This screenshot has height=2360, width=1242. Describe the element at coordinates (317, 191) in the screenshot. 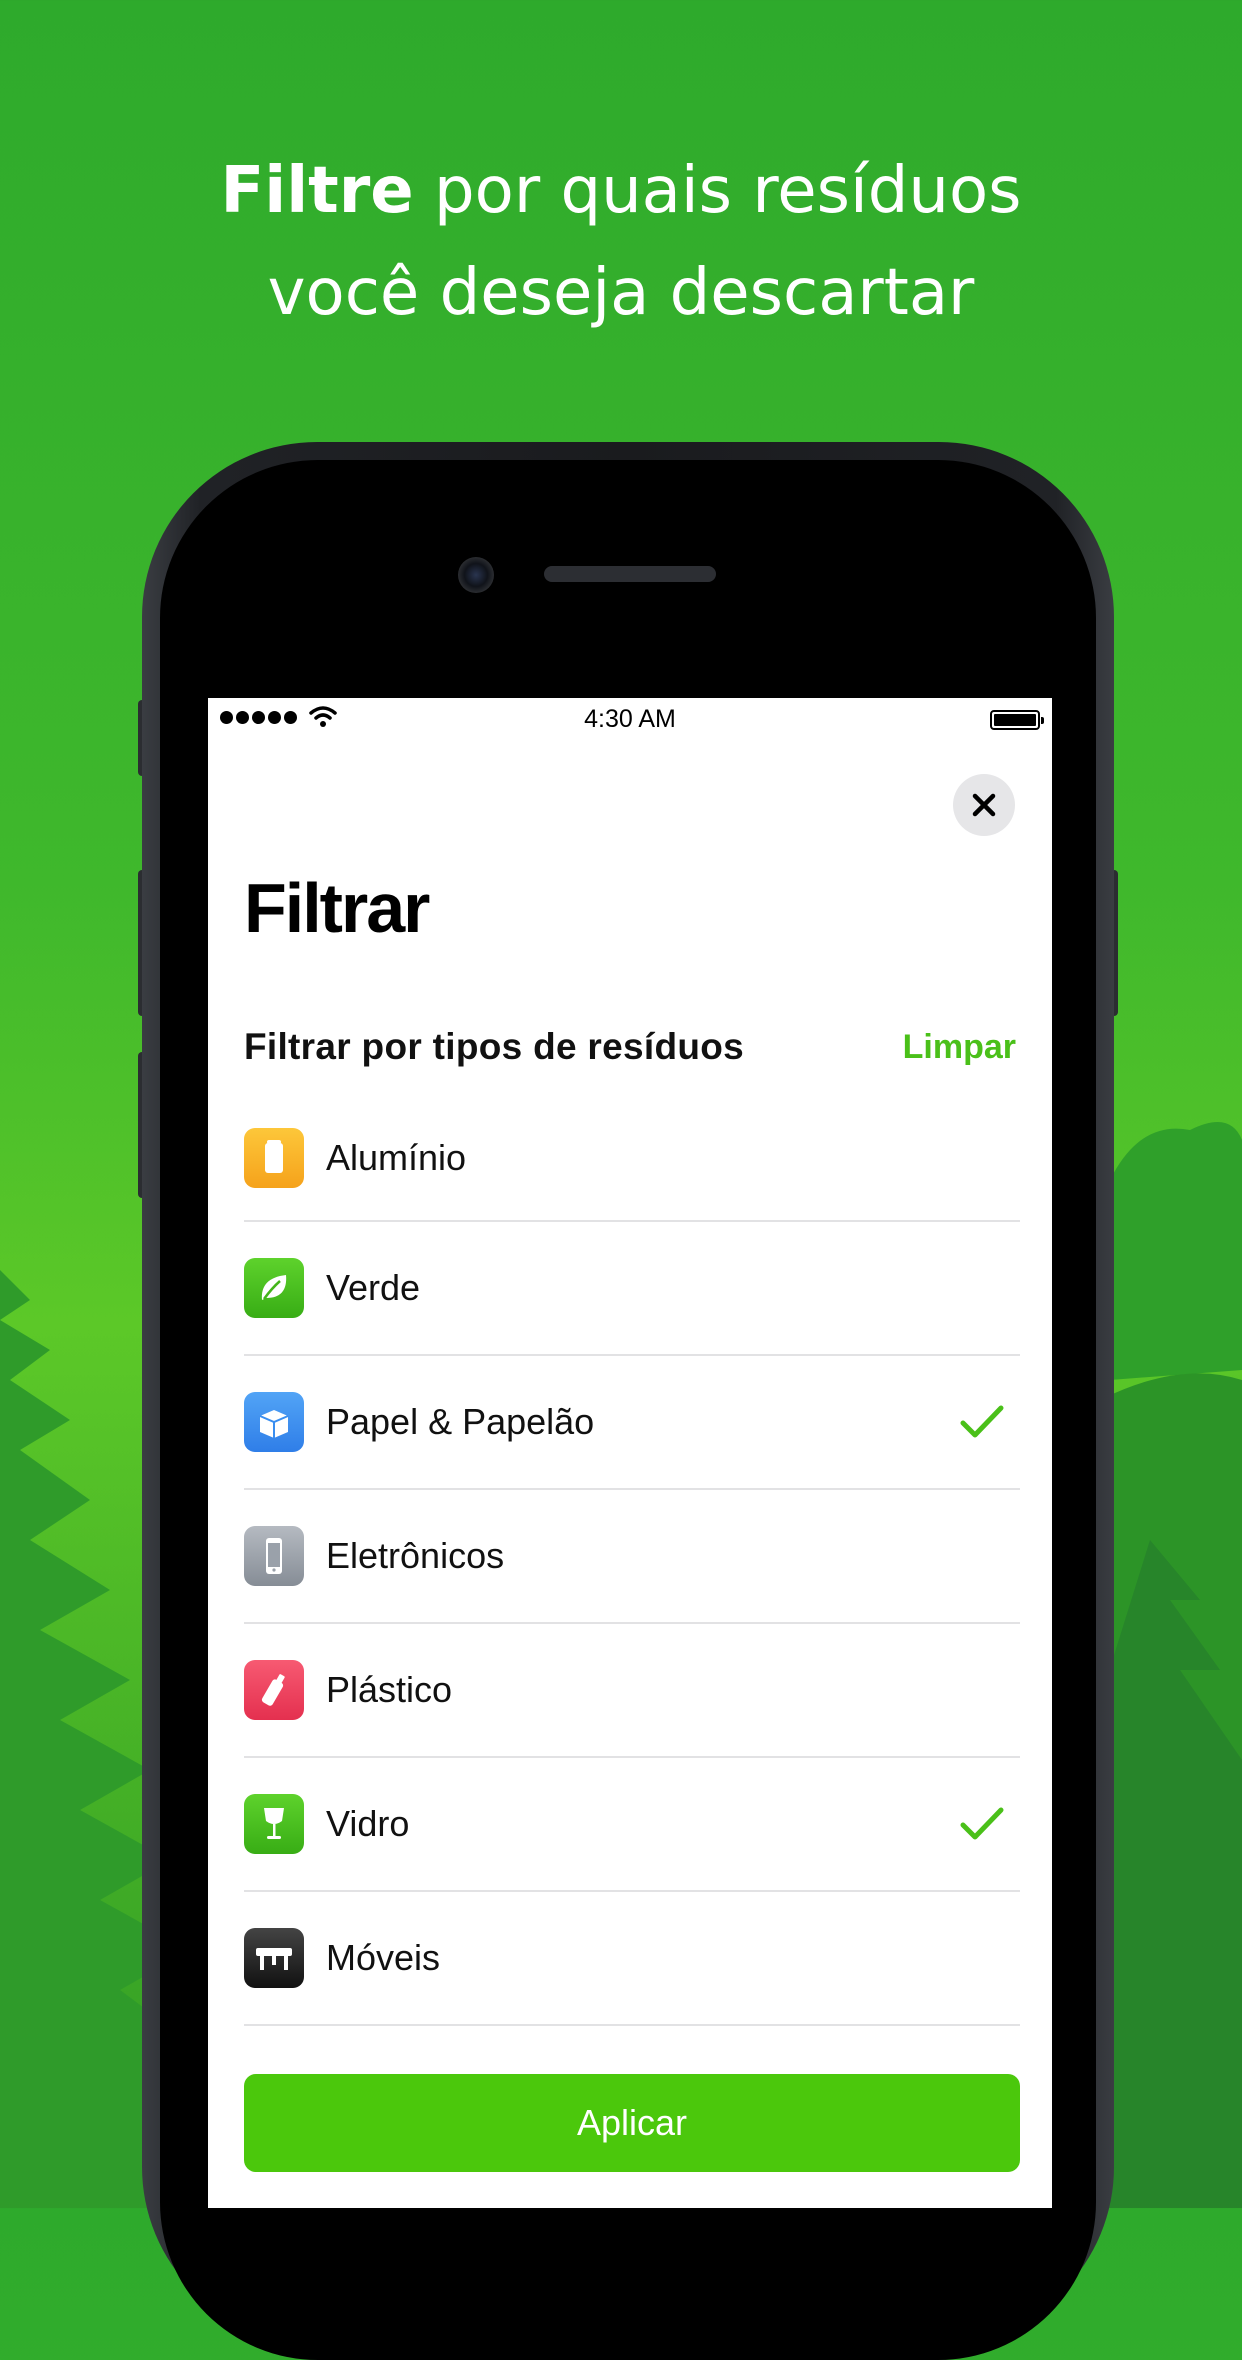

I see `headline-bold: Filtre` at that location.